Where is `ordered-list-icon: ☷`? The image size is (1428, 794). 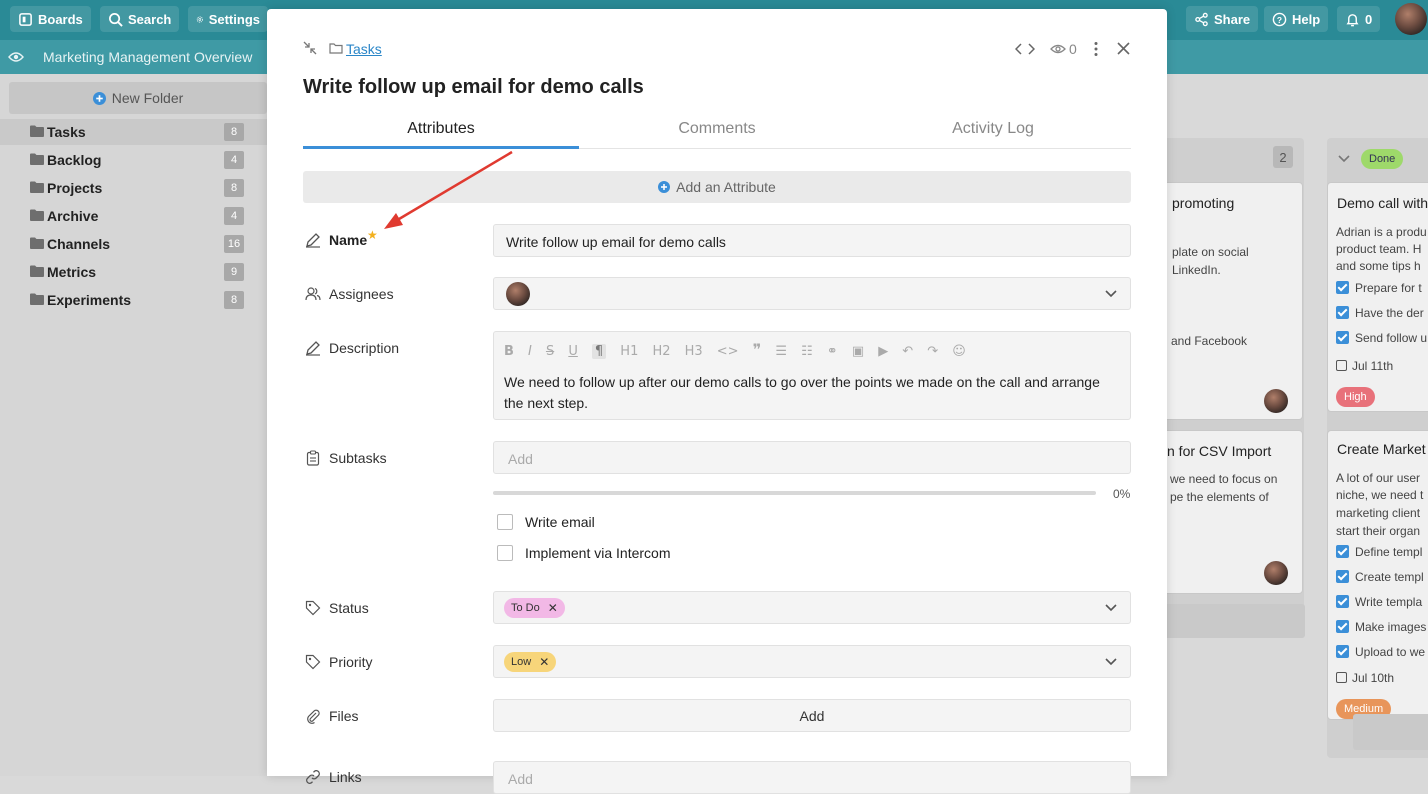
ordered-list-icon: ☷ is located at coordinates (807, 351).